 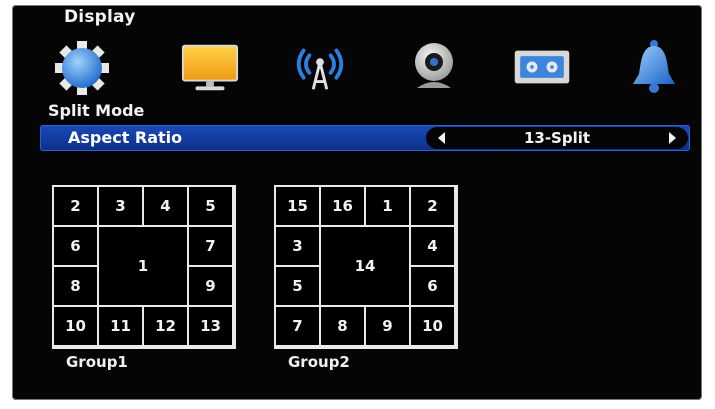 What do you see at coordinates (365, 138) in the screenshot?
I see `aspect-ratio-row: Aspect Ratio 13-Split` at bounding box center [365, 138].